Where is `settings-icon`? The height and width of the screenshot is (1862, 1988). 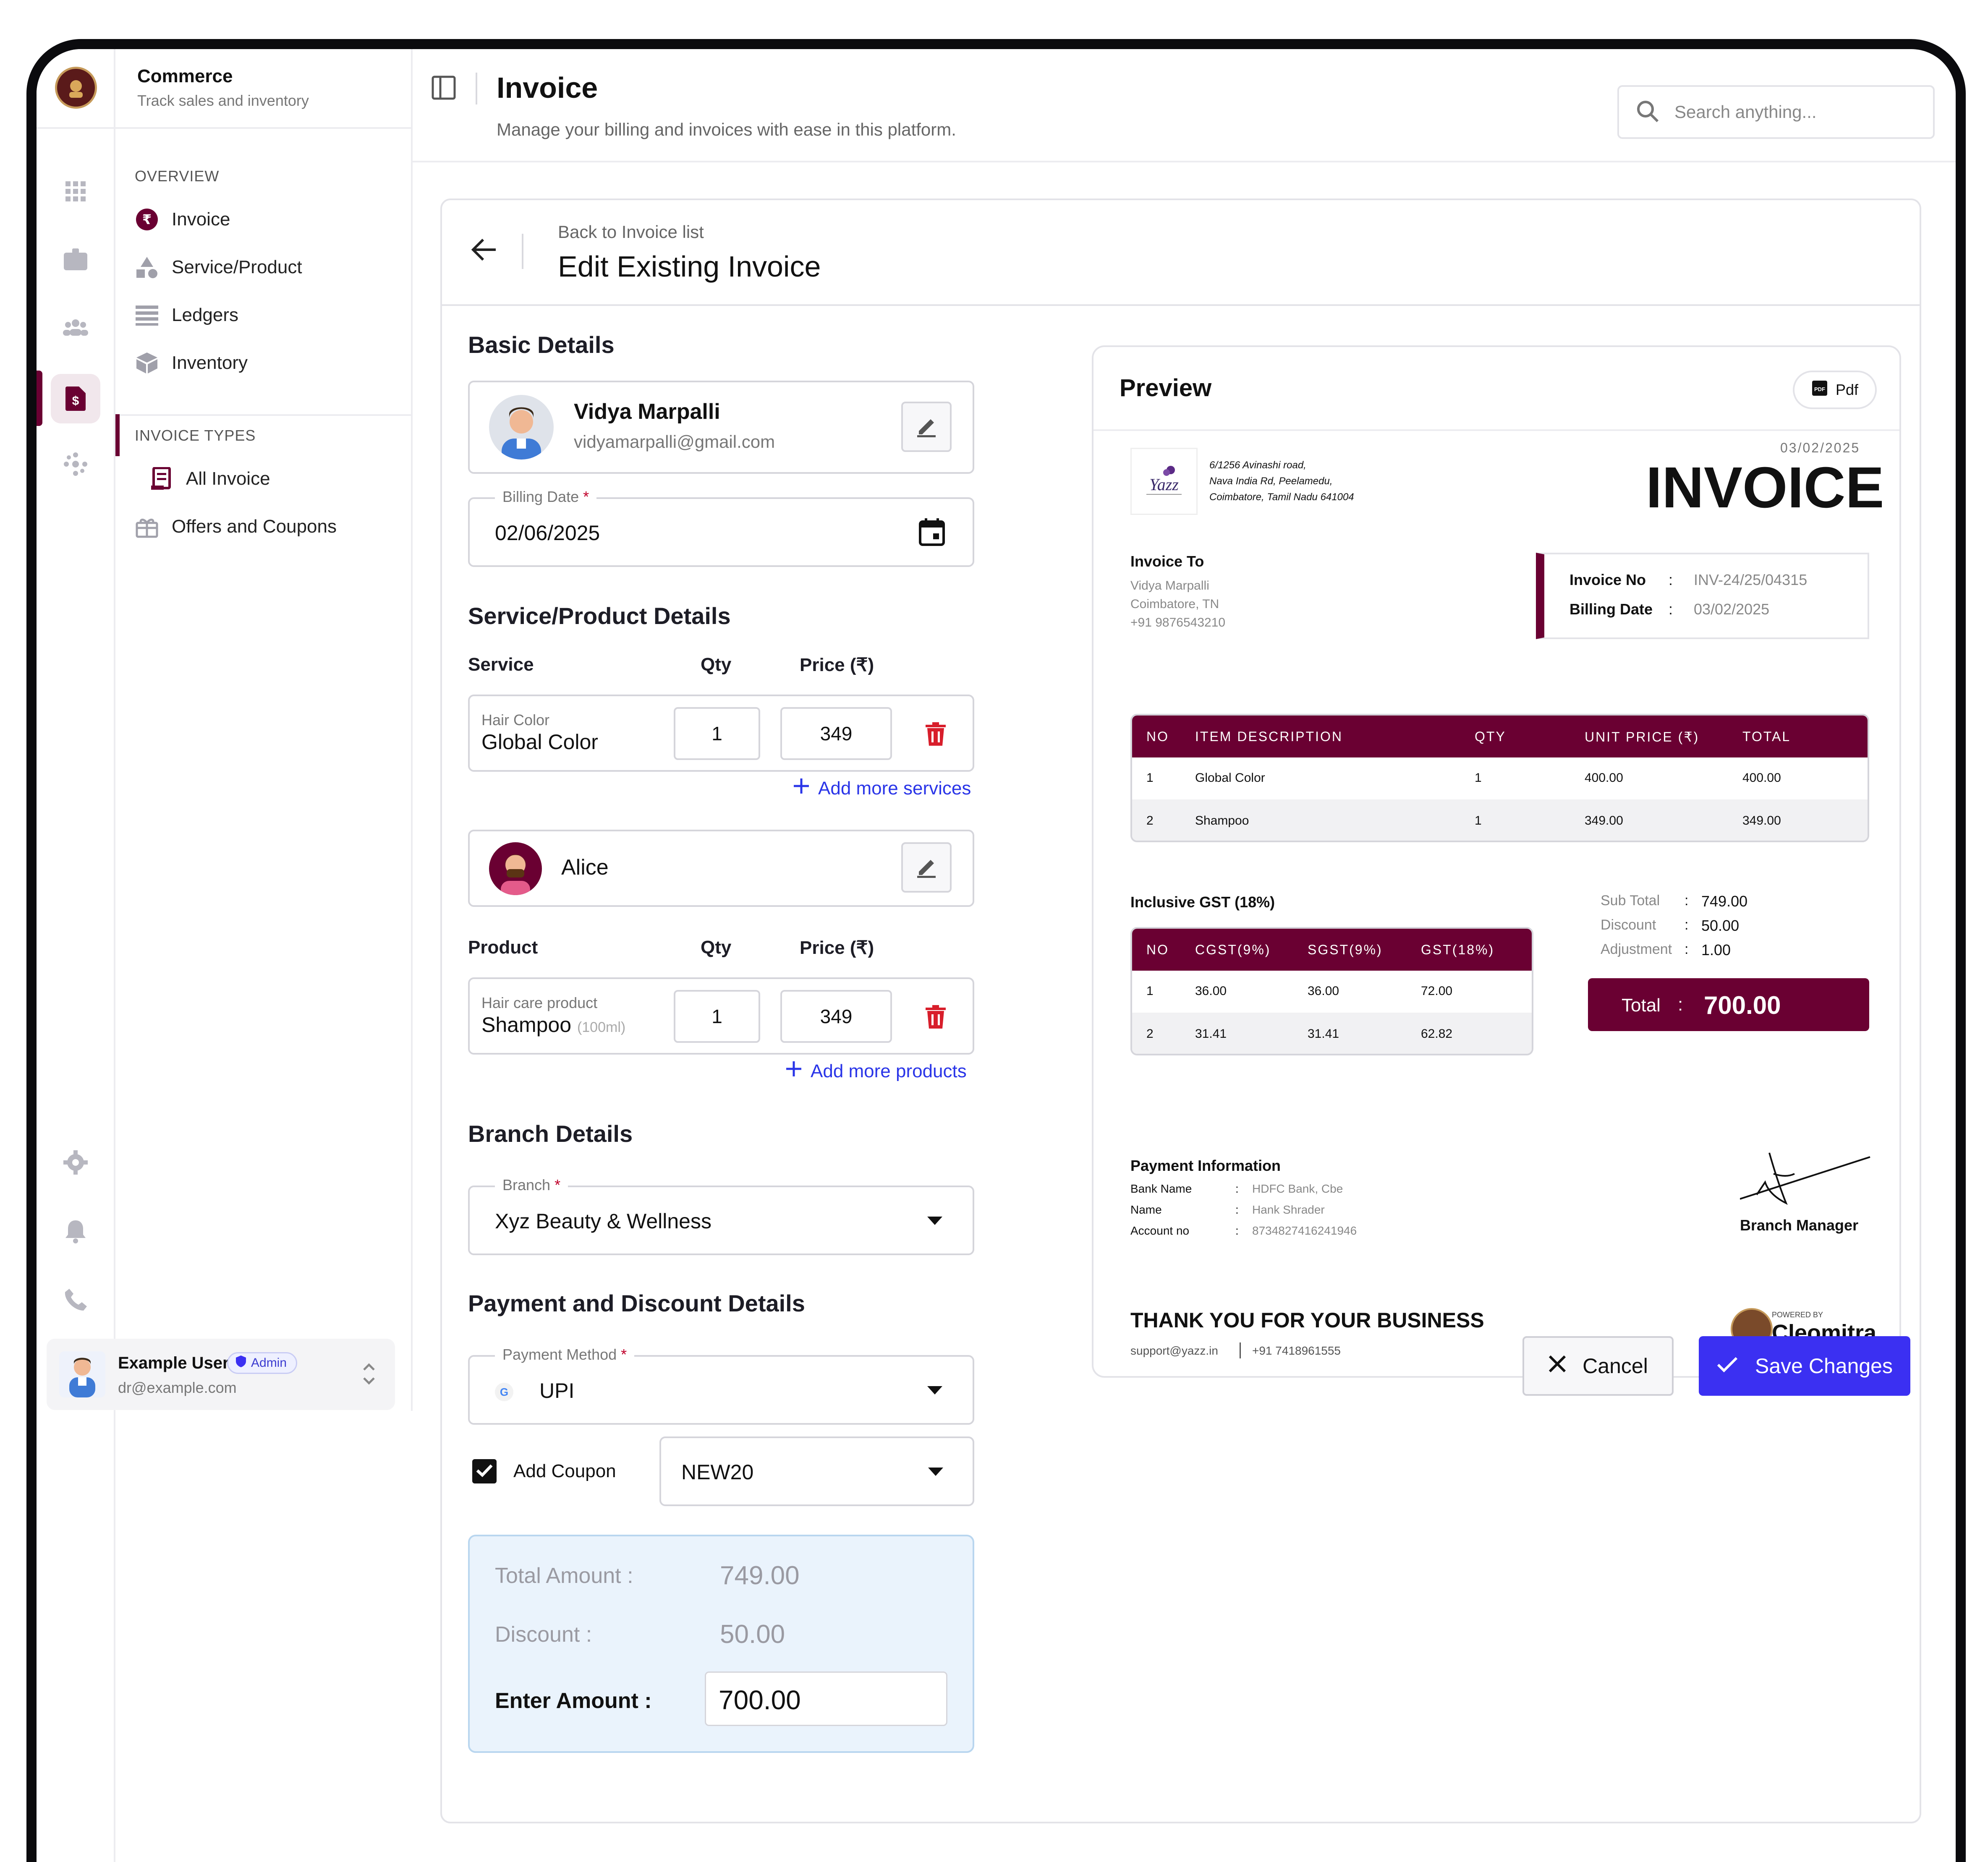
settings-icon is located at coordinates (75, 1162).